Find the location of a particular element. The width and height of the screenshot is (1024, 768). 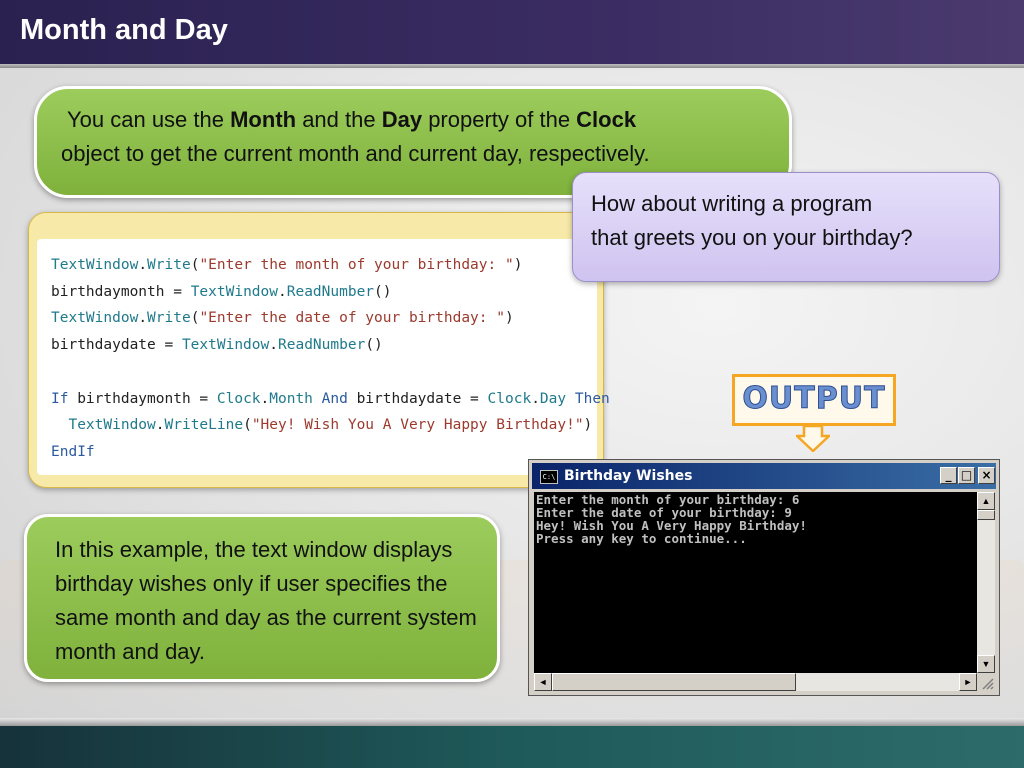

code-line: EndIf is located at coordinates (73, 452).